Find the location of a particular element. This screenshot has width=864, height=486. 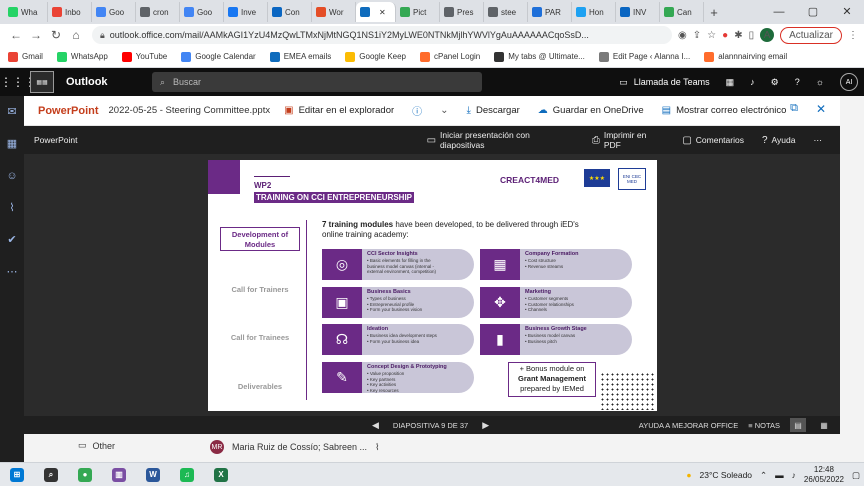

maximize-icon: ▢ is located at coordinates (813, 12).